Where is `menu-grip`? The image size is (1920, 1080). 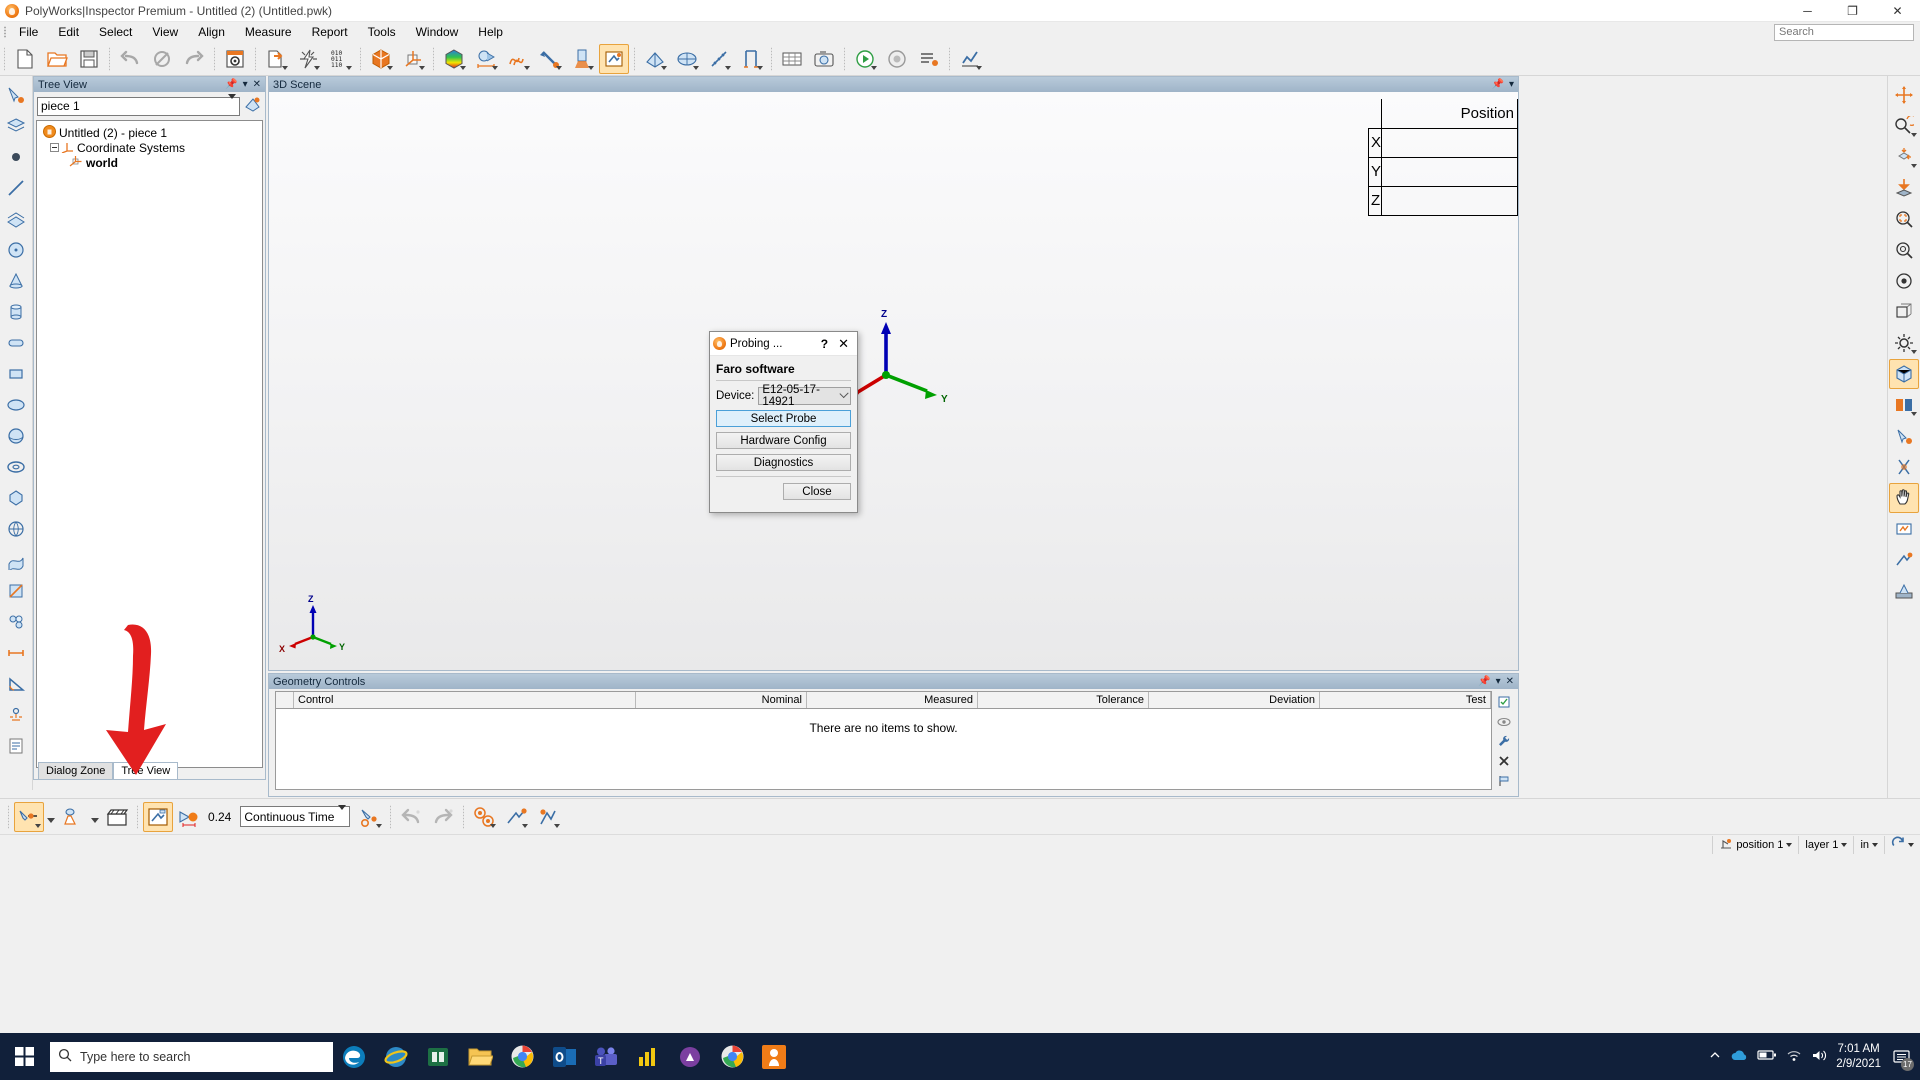 menu-grip is located at coordinates (4, 32).